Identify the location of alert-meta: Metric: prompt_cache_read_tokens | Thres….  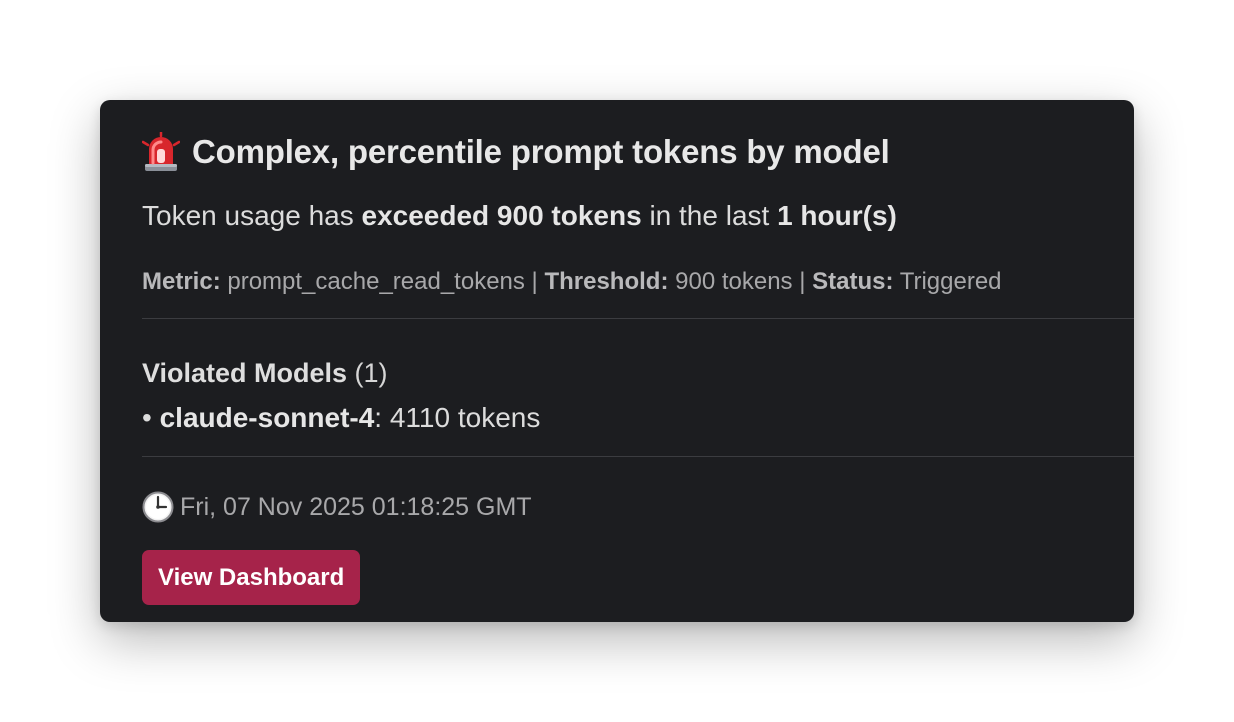
(572, 282).